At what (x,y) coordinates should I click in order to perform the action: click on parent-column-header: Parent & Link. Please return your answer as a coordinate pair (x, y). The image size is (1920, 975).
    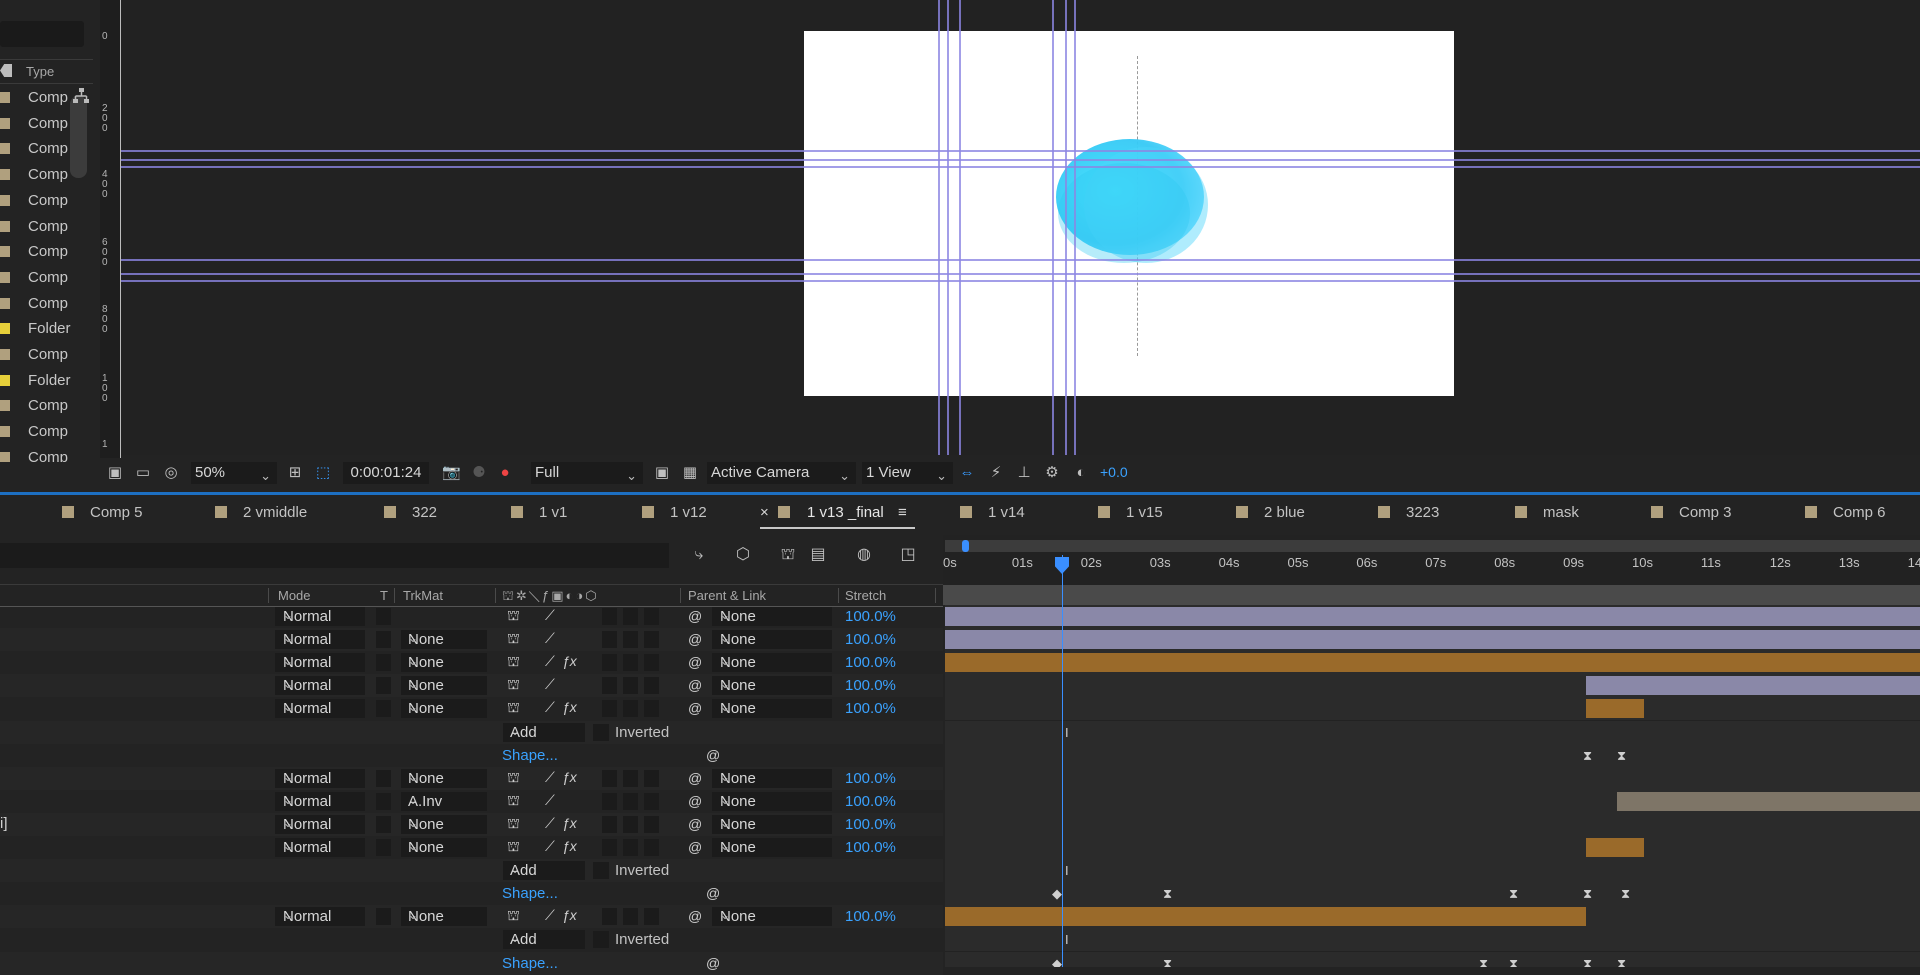
    Looking at the image, I should click on (727, 595).